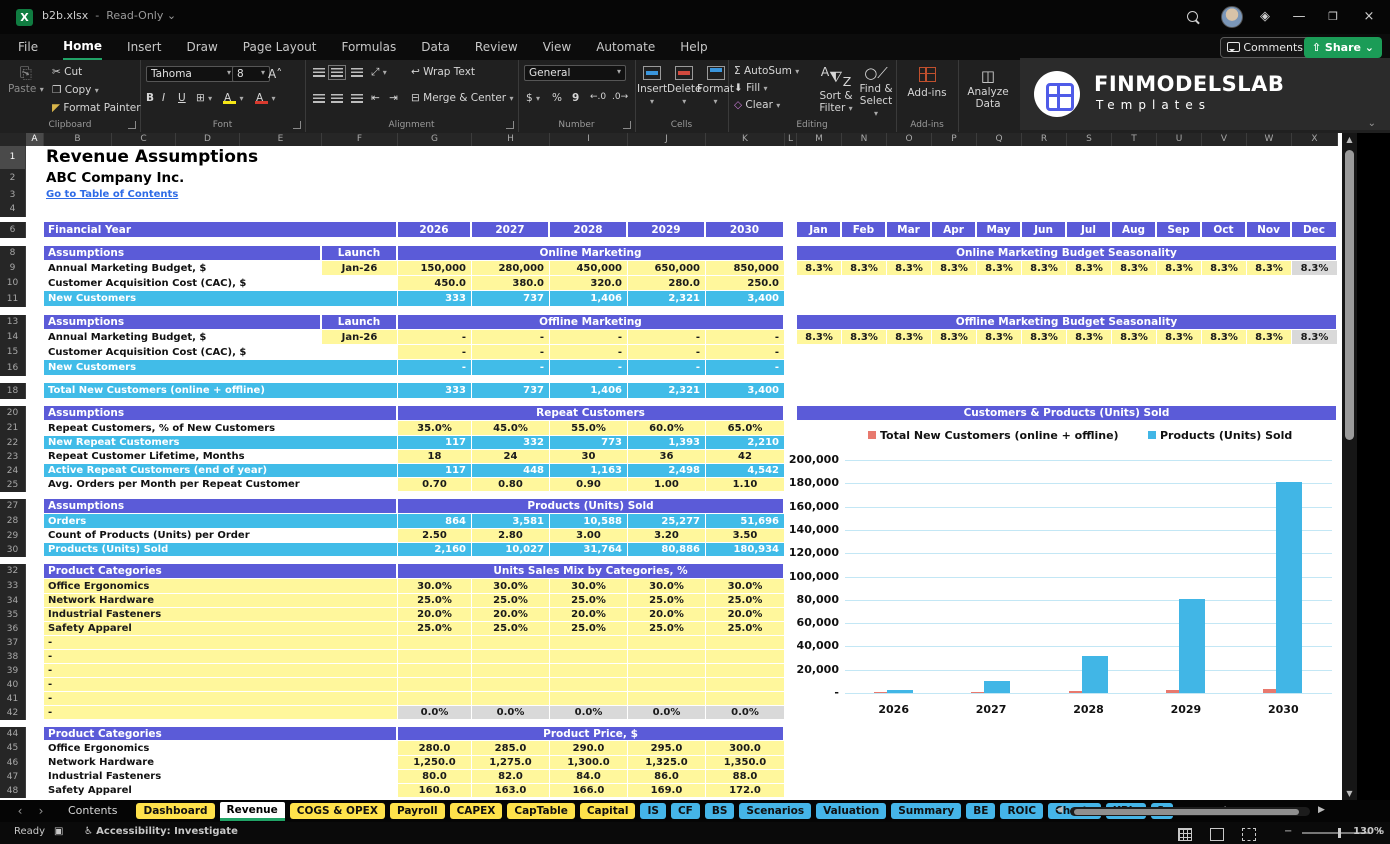 This screenshot has height=844, width=1390. What do you see at coordinates (13, 352) in the screenshot?
I see `row-header-15: 15` at bounding box center [13, 352].